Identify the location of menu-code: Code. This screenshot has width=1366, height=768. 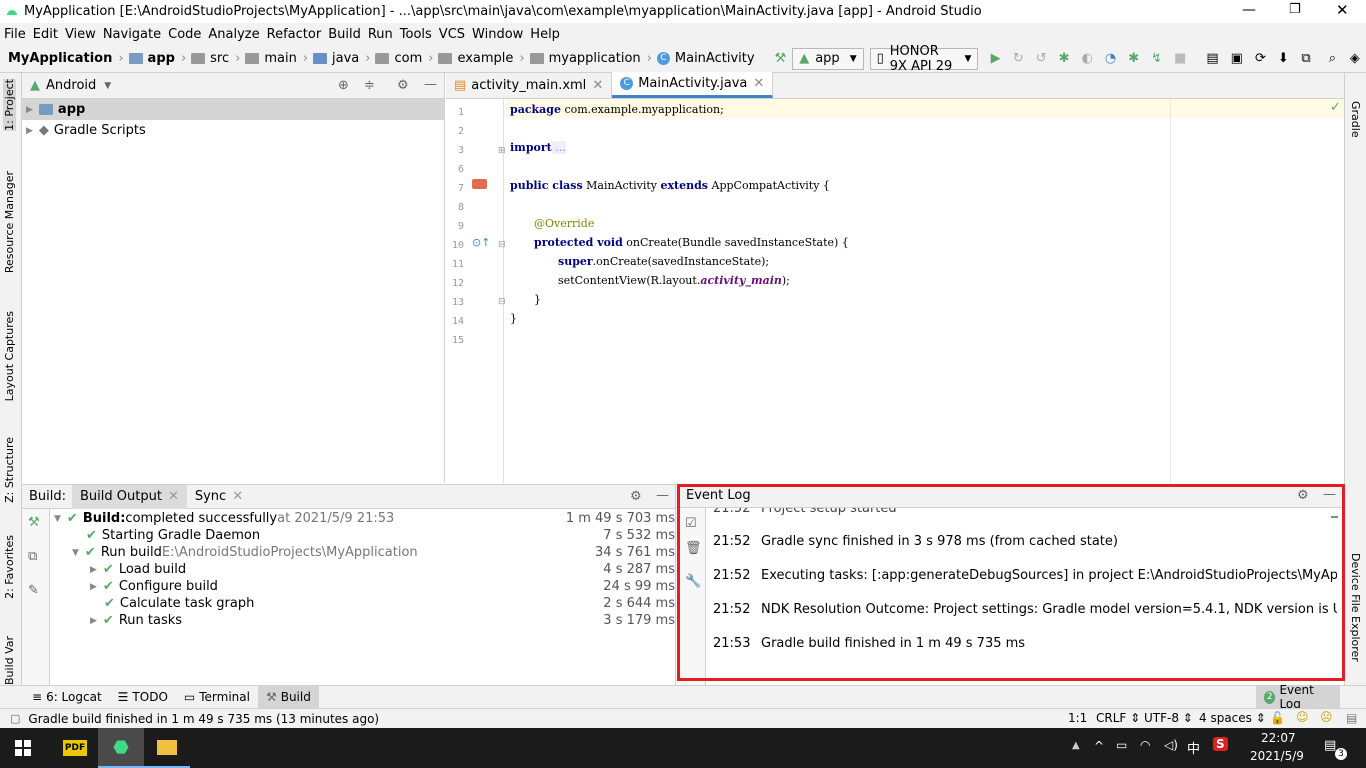
(184, 34).